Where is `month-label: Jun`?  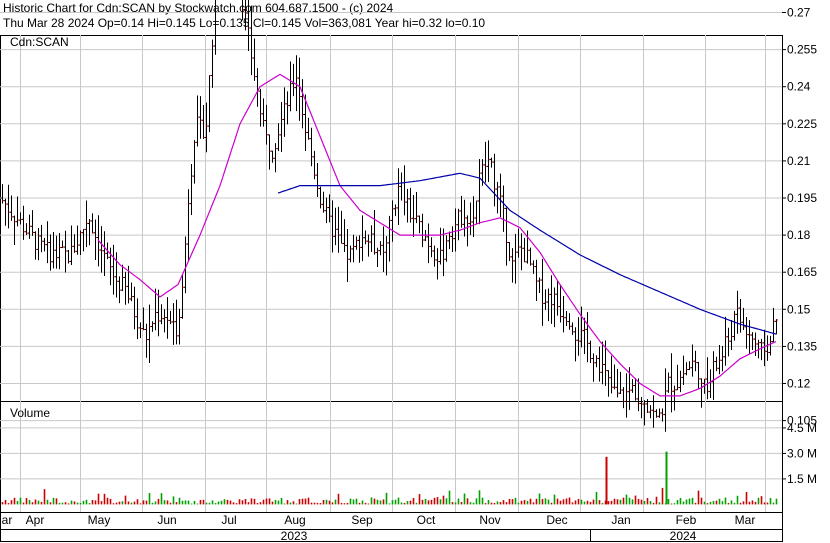
month-label: Jun is located at coordinates (166, 520).